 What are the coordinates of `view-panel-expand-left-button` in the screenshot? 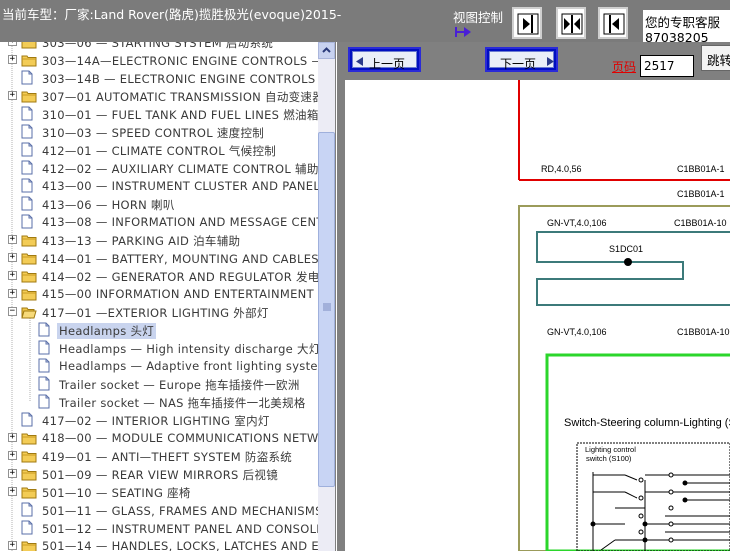 It's located at (613, 23).